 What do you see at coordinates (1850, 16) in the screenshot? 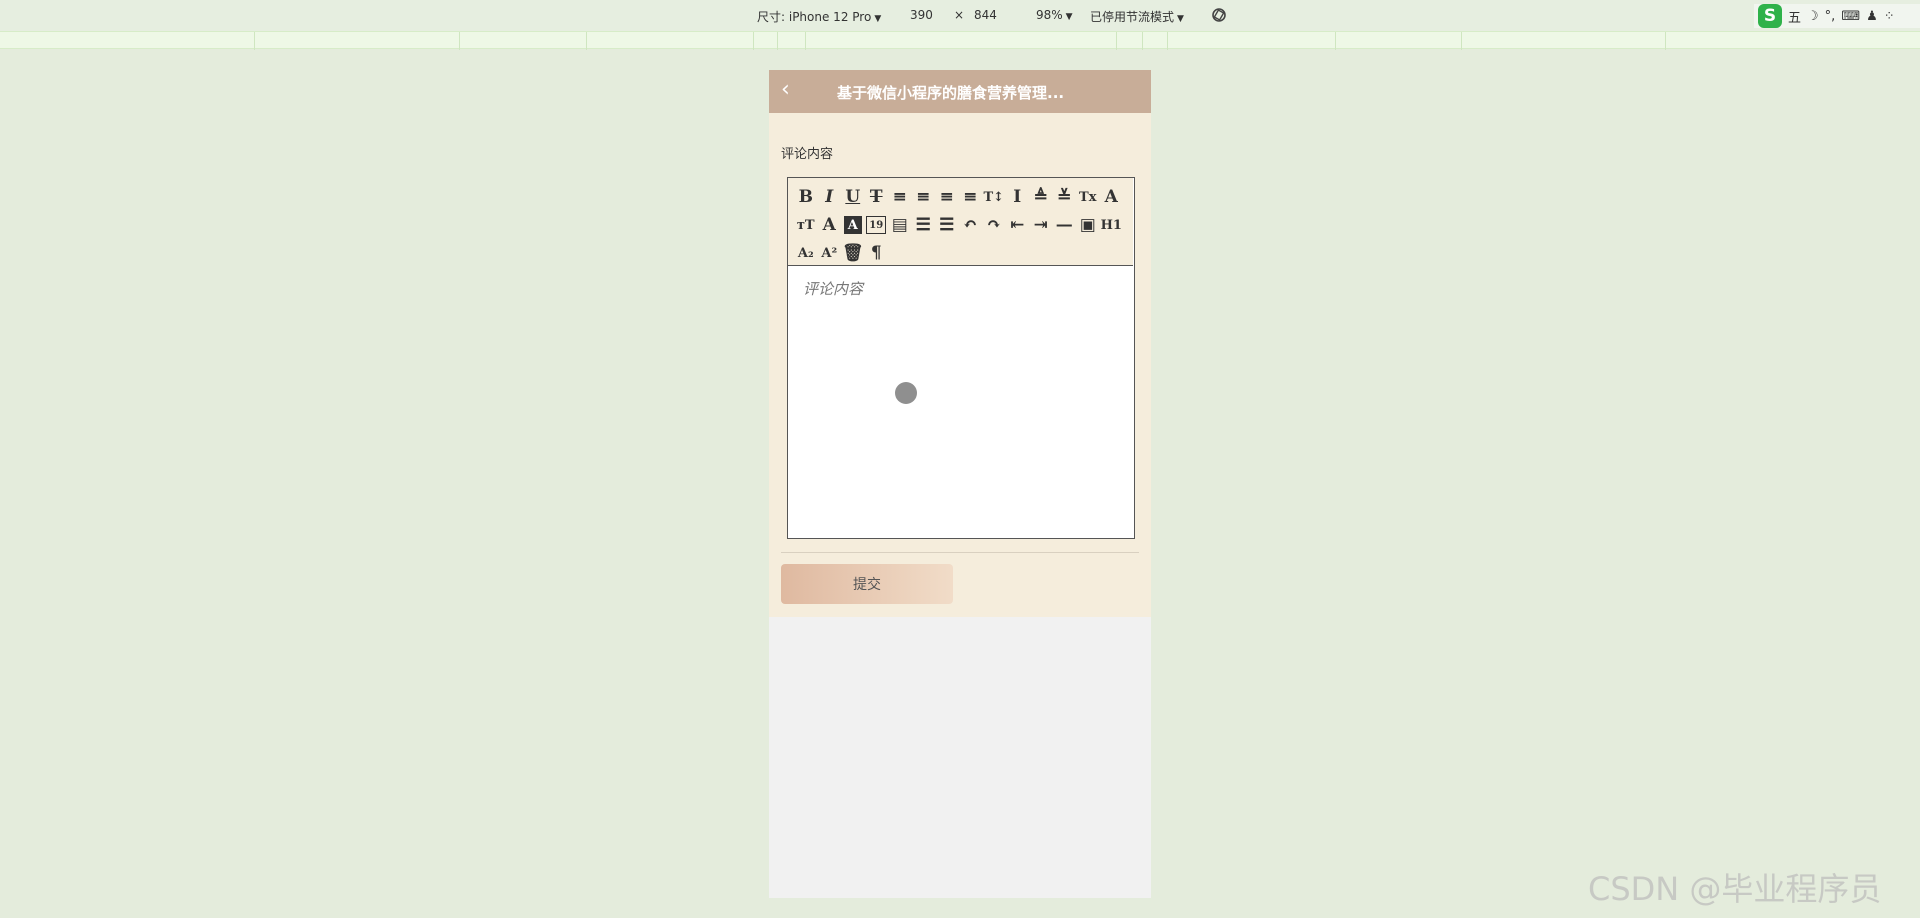
I see `keyboard-icon: ⌨` at bounding box center [1850, 16].